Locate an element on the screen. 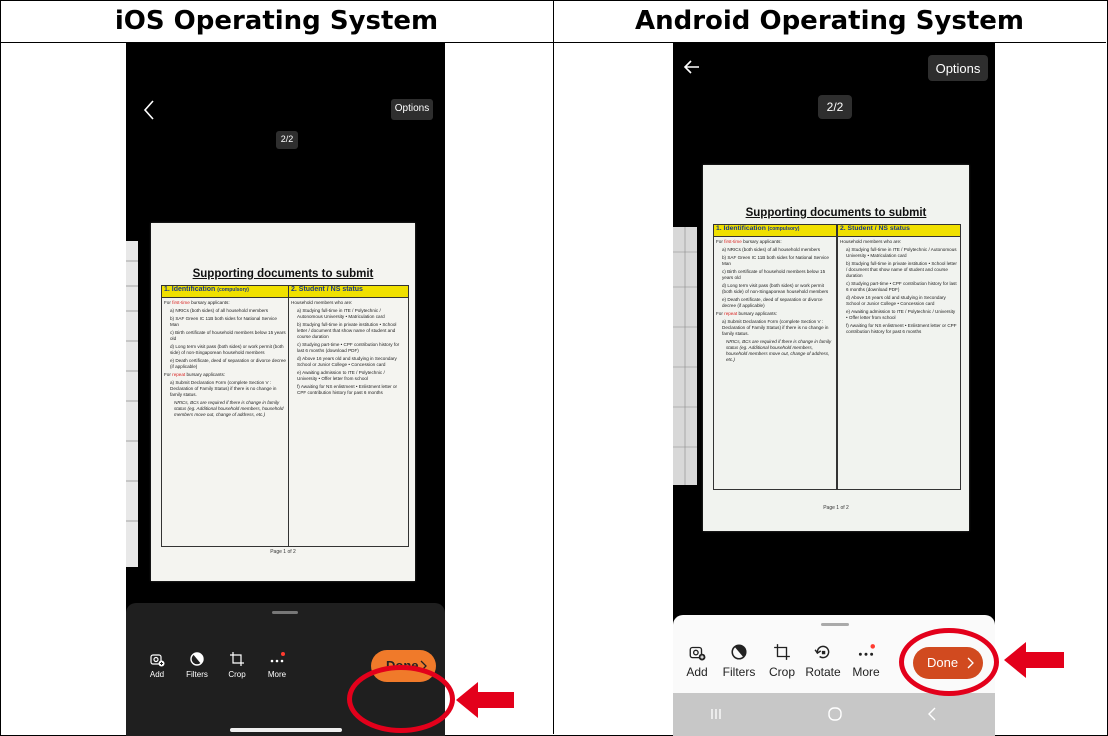 This screenshot has width=1108, height=736. android-toolbar-filters: Filters is located at coordinates (739, 661).